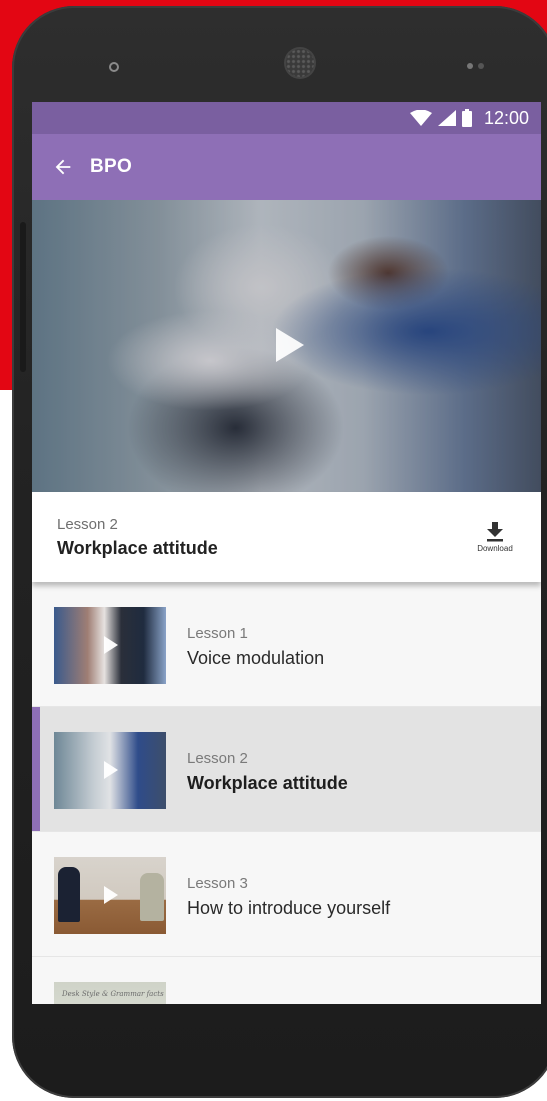 The width and height of the screenshot is (547, 1101). Describe the element at coordinates (217, 883) in the screenshot. I see `lesson-number: Lesson 3` at that location.